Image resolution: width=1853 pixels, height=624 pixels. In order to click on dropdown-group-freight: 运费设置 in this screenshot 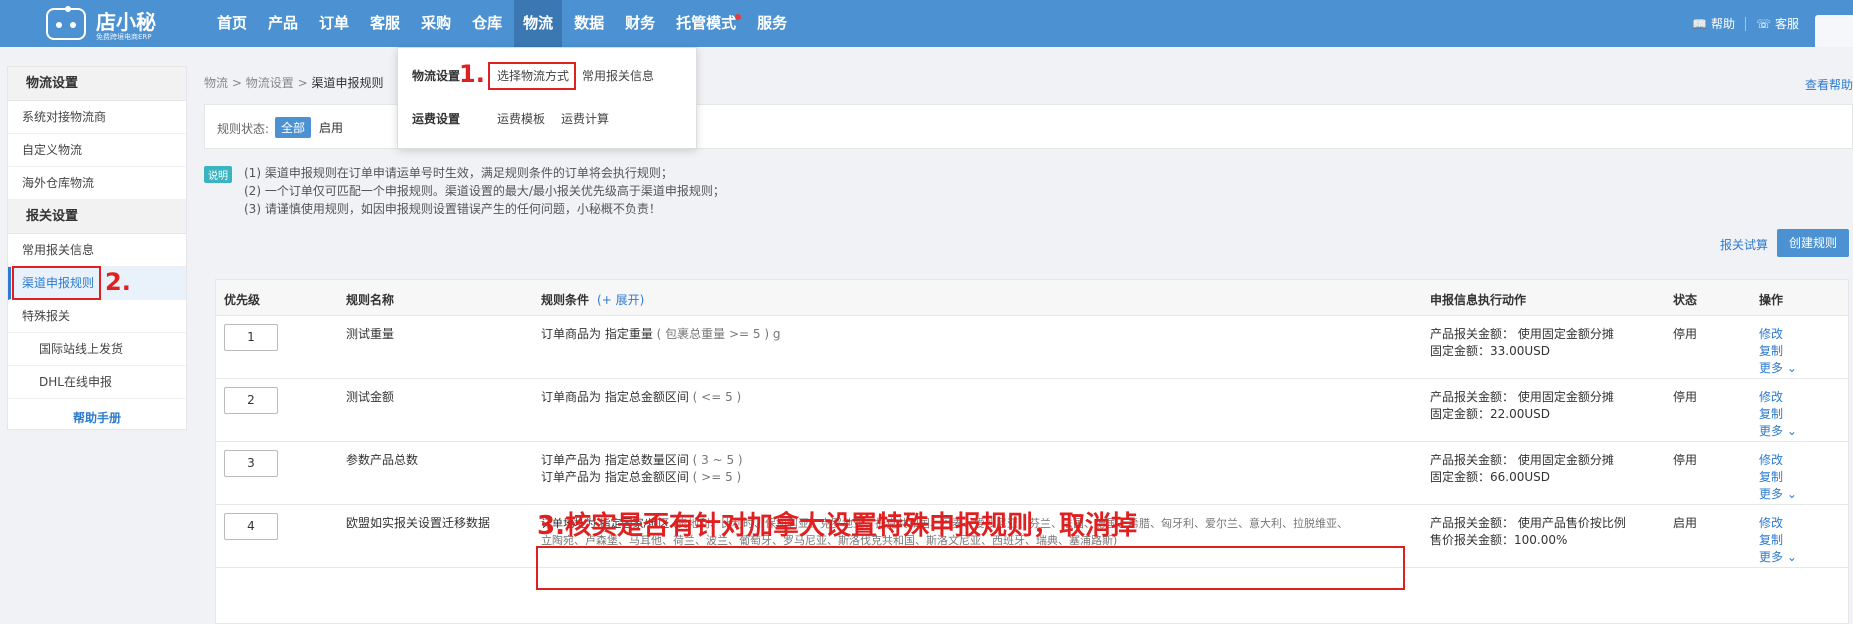, I will do `click(436, 119)`.